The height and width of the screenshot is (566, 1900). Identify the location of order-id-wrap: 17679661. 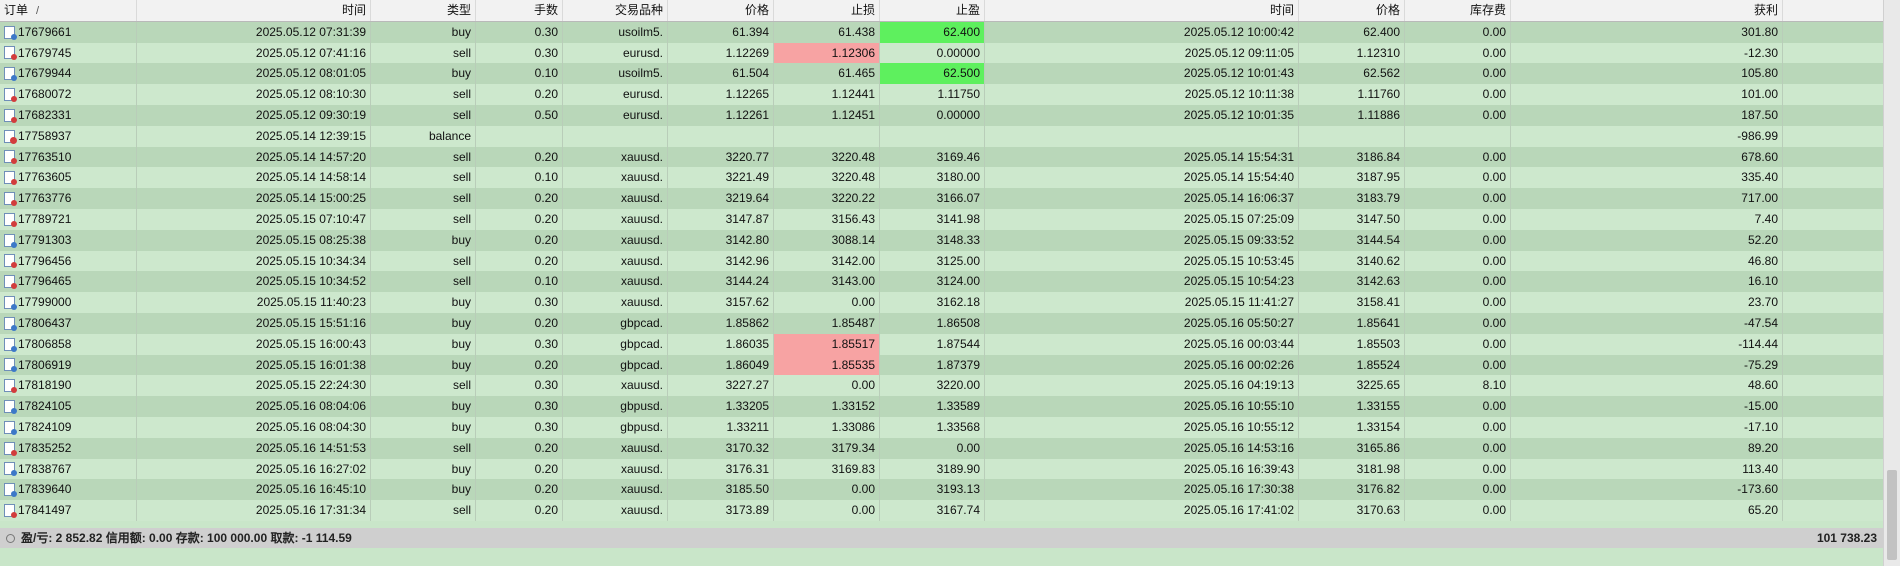
(68, 32).